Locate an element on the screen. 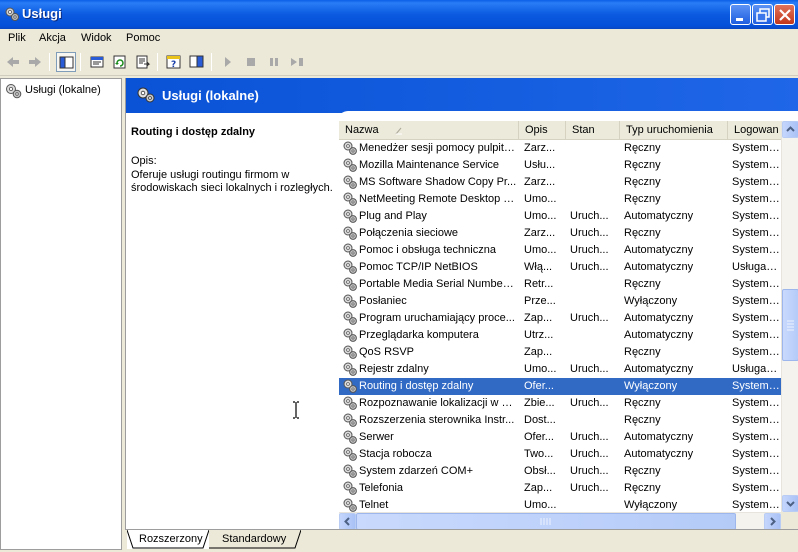 The width and height of the screenshot is (798, 552). grip-icon is located at coordinates (545, 521).